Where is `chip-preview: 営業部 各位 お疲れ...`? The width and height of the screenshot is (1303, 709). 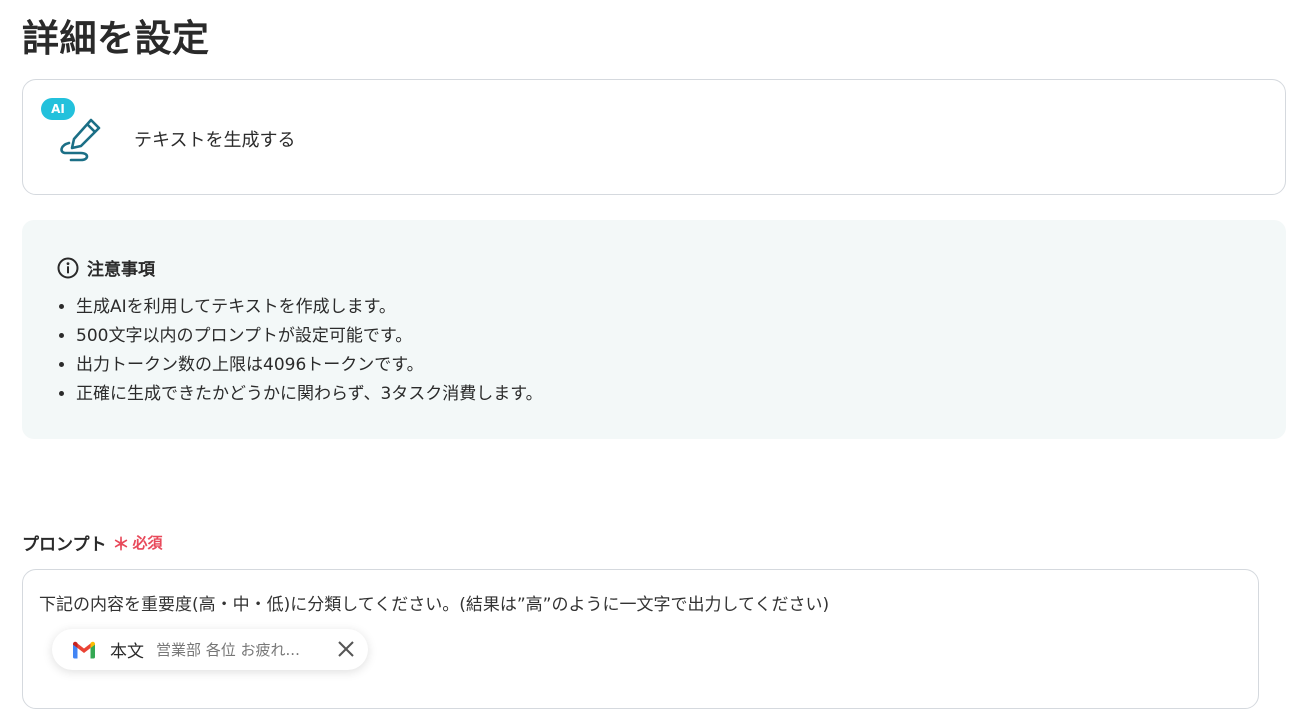
chip-preview: 営業部 各位 お疲れ... is located at coordinates (228, 650).